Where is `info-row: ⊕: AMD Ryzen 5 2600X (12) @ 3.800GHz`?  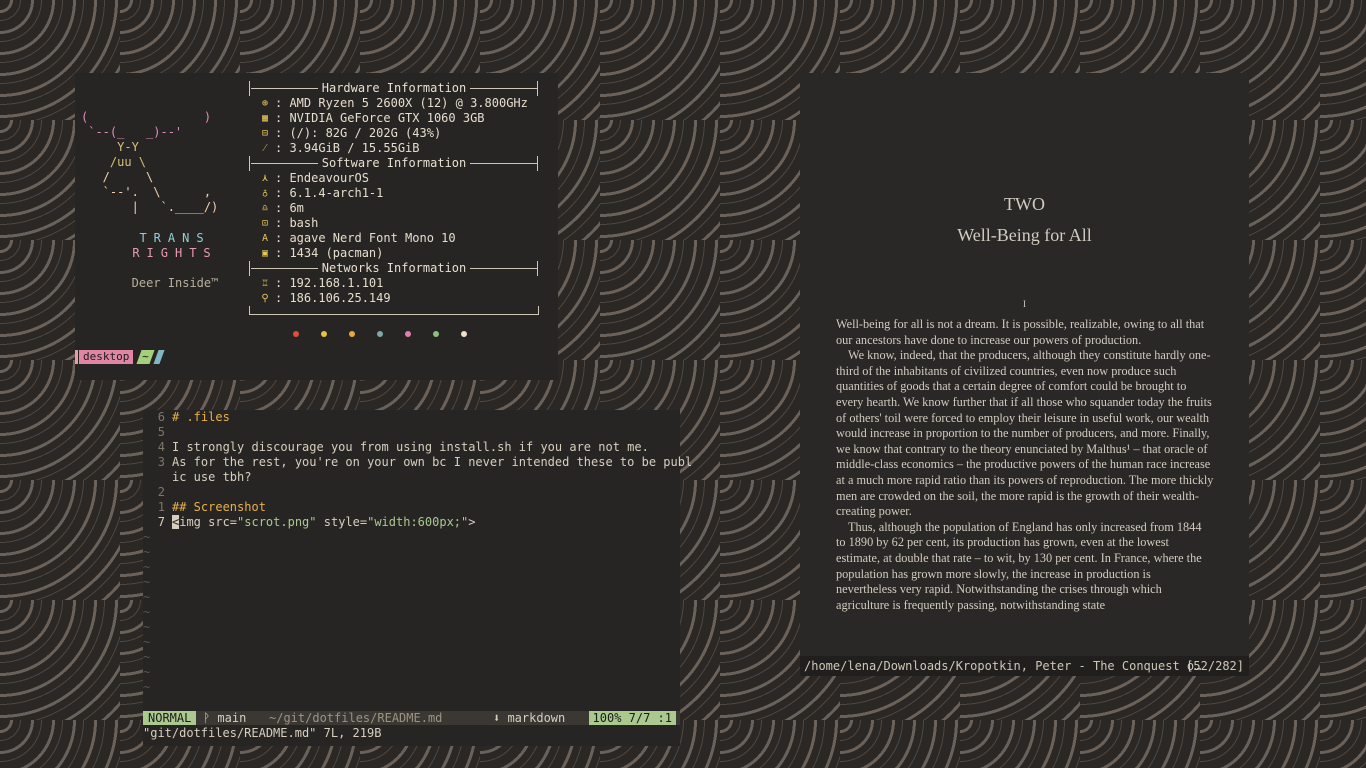
info-row: ⊕: AMD Ryzen 5 2600X (12) @ 3.800GHz is located at coordinates (394, 103).